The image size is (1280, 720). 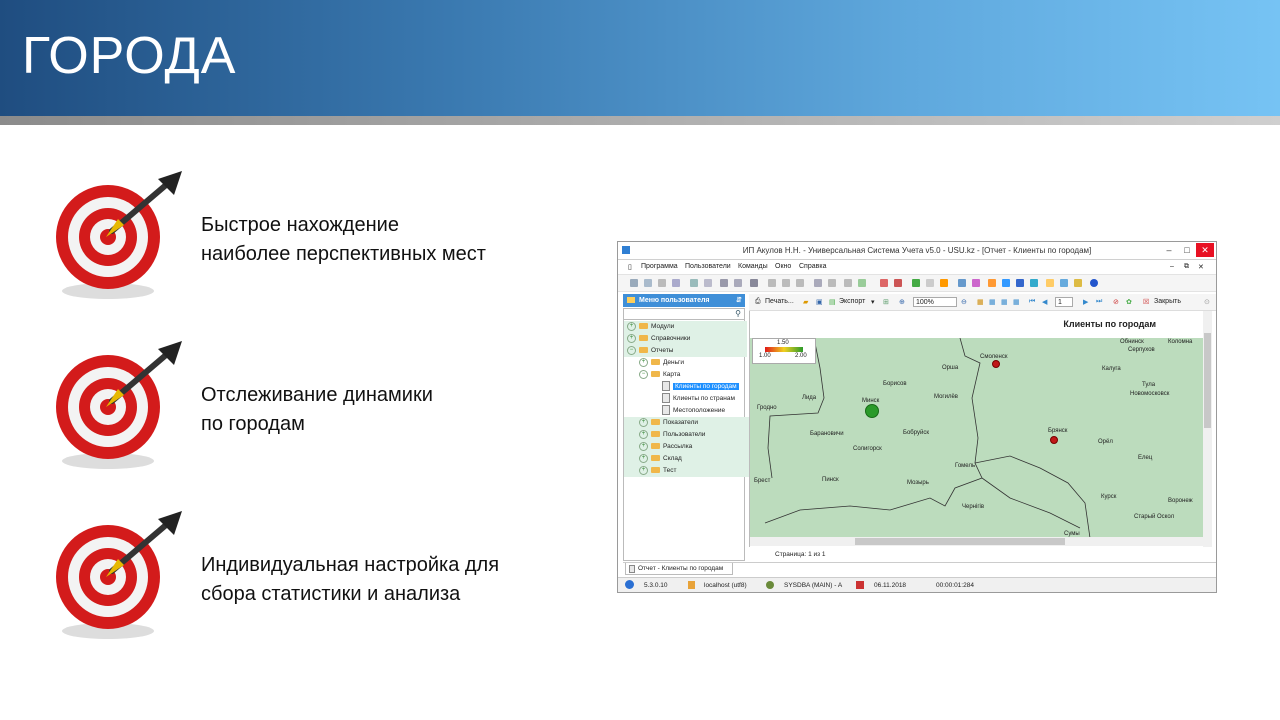 I want to click on zoom-page-icon: ⊞, so click(x=886, y=302).